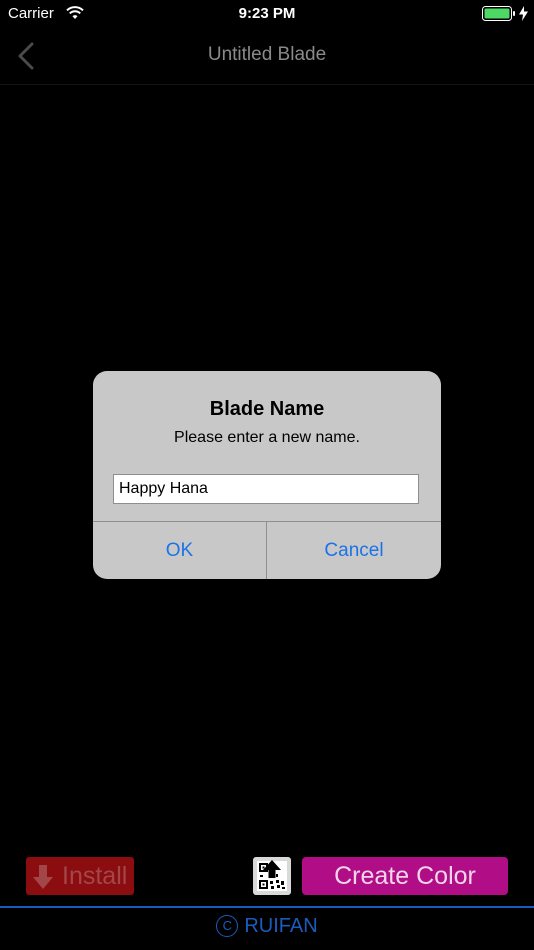 This screenshot has width=534, height=950. I want to click on brand-label: RUIFAN, so click(281, 926).